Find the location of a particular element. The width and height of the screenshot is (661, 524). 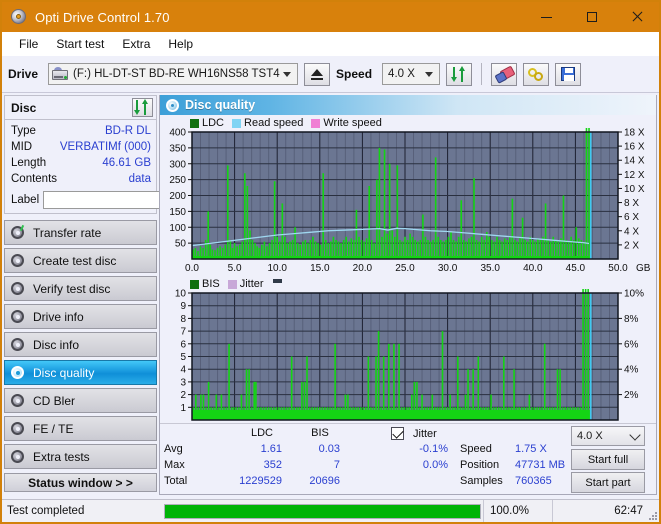

disc-row-mid: MID VERBATIMf (000) is located at coordinates (81, 147).